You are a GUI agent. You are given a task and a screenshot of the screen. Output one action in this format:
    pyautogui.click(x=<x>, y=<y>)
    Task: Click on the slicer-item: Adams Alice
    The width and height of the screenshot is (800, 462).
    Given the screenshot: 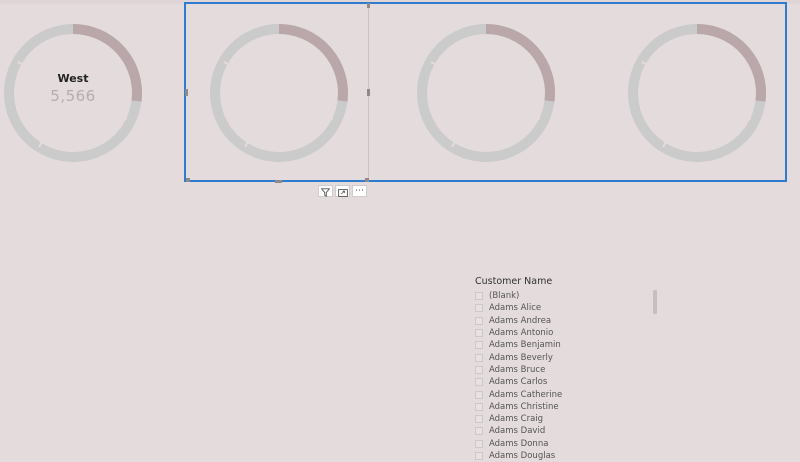 What is the action you would take?
    pyautogui.click(x=567, y=308)
    